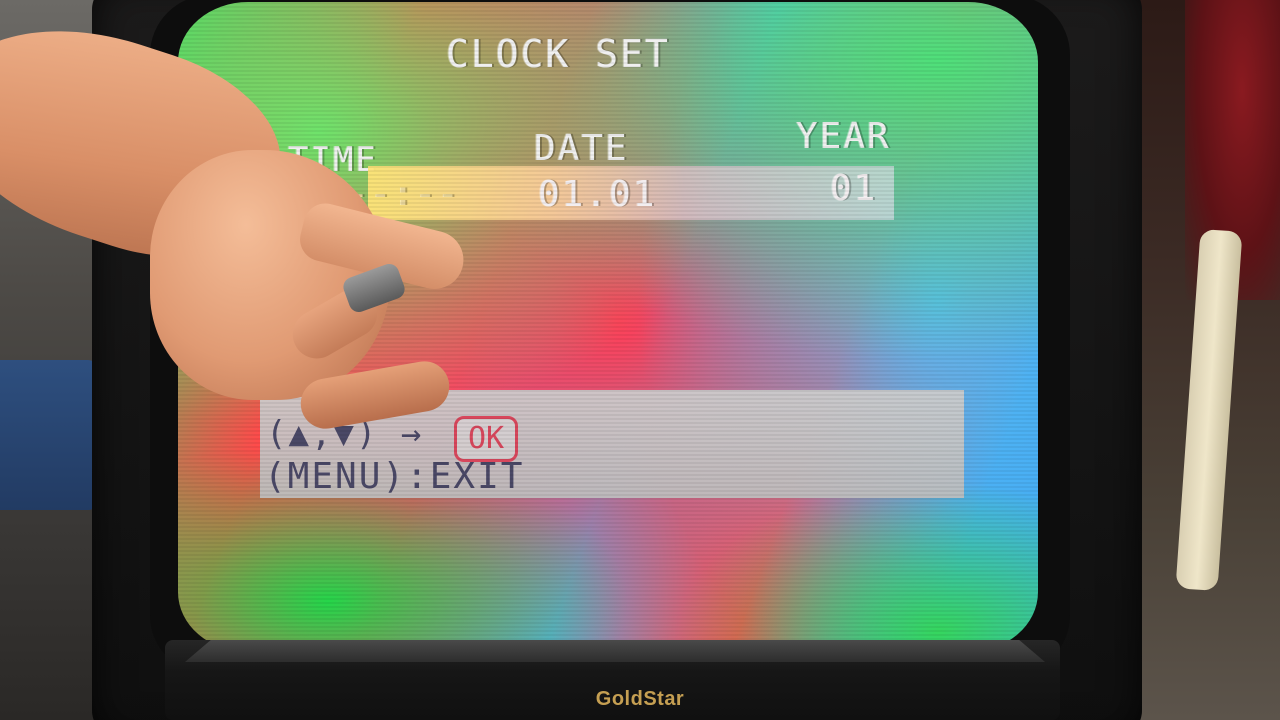 This screenshot has width=1280, height=720. Describe the element at coordinates (615, 651) in the screenshot. I see `tv-bottom-edge` at that location.